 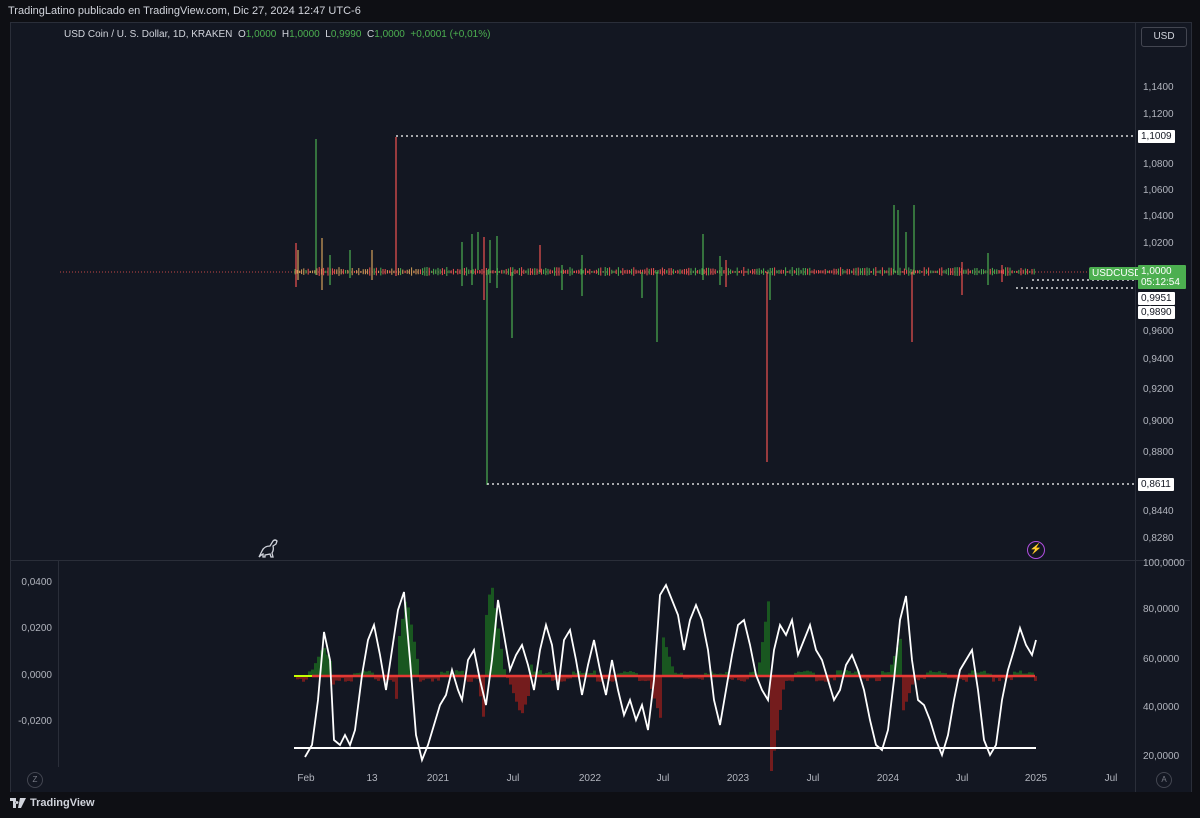 What do you see at coordinates (1156, 136) in the screenshot?
I see `high-price-label: 1,1009` at bounding box center [1156, 136].